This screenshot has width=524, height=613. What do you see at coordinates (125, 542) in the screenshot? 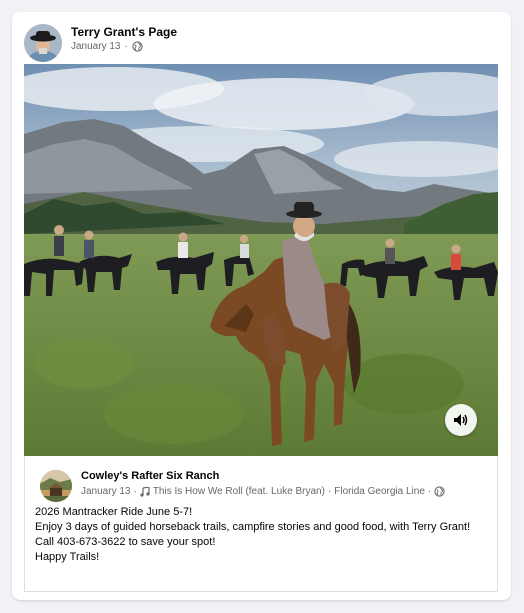
I see `post-text-line: Call 403-673-3622 to save your spot!` at bounding box center [125, 542].